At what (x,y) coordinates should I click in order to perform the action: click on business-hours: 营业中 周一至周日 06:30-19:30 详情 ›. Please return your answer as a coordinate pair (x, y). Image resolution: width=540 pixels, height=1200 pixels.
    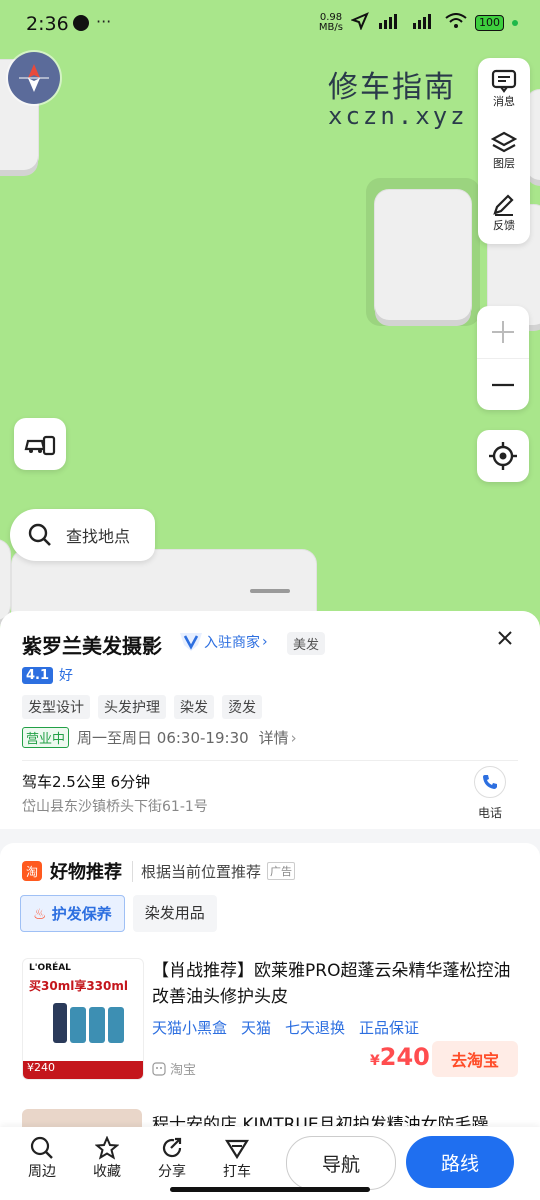
    Looking at the image, I should click on (159, 737).